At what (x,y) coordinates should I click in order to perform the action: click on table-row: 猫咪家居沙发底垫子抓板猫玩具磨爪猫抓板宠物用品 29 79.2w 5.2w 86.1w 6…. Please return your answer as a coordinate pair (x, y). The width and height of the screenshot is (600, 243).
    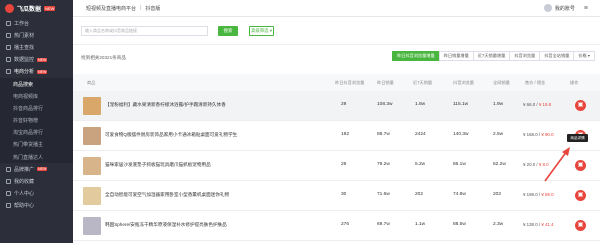
    Looking at the image, I should click on (336, 166).